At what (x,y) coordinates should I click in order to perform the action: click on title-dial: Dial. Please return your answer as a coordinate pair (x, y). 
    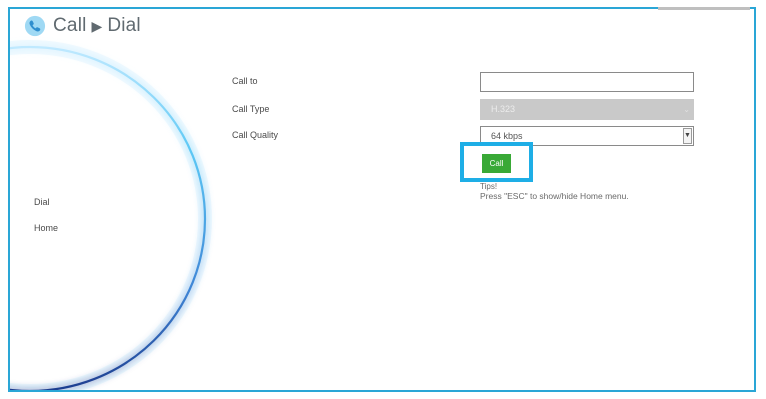
    Looking at the image, I should click on (124, 25).